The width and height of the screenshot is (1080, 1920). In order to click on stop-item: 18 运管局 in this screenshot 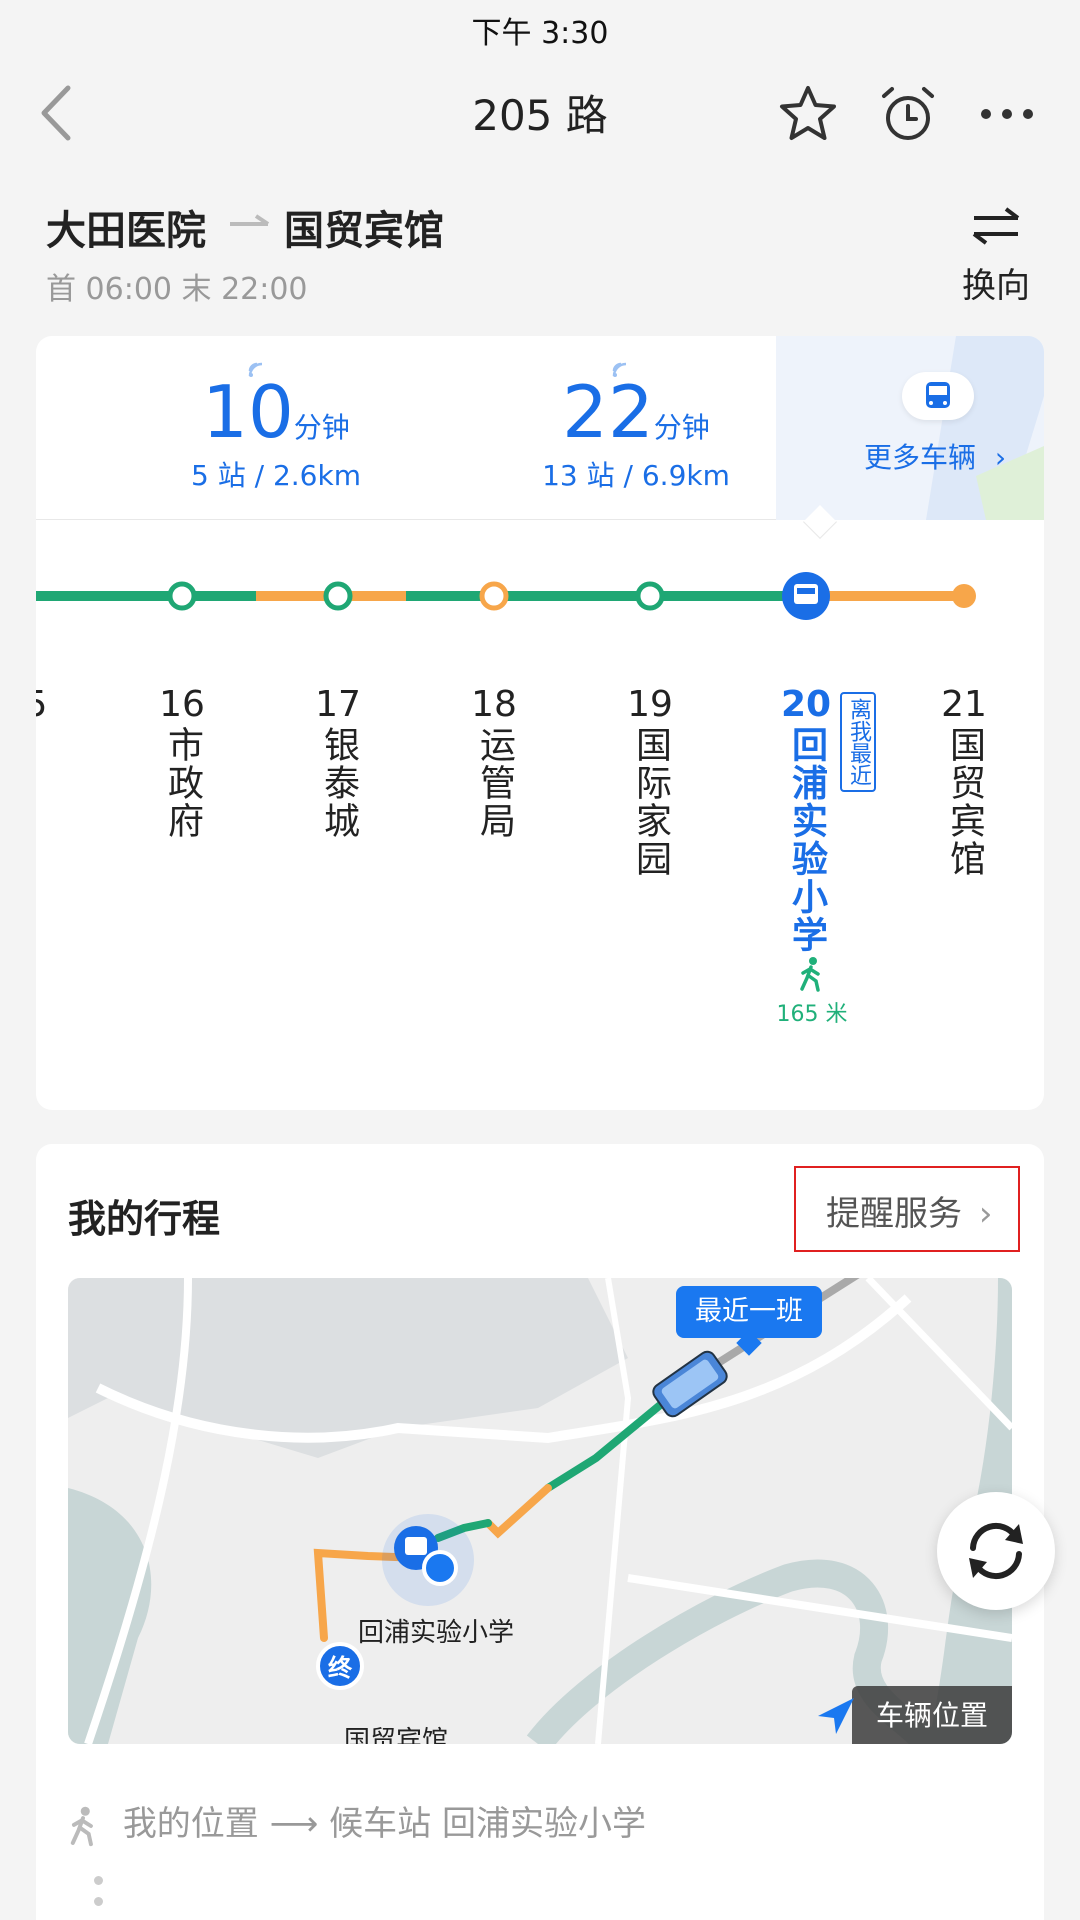, I will do `click(494, 762)`.